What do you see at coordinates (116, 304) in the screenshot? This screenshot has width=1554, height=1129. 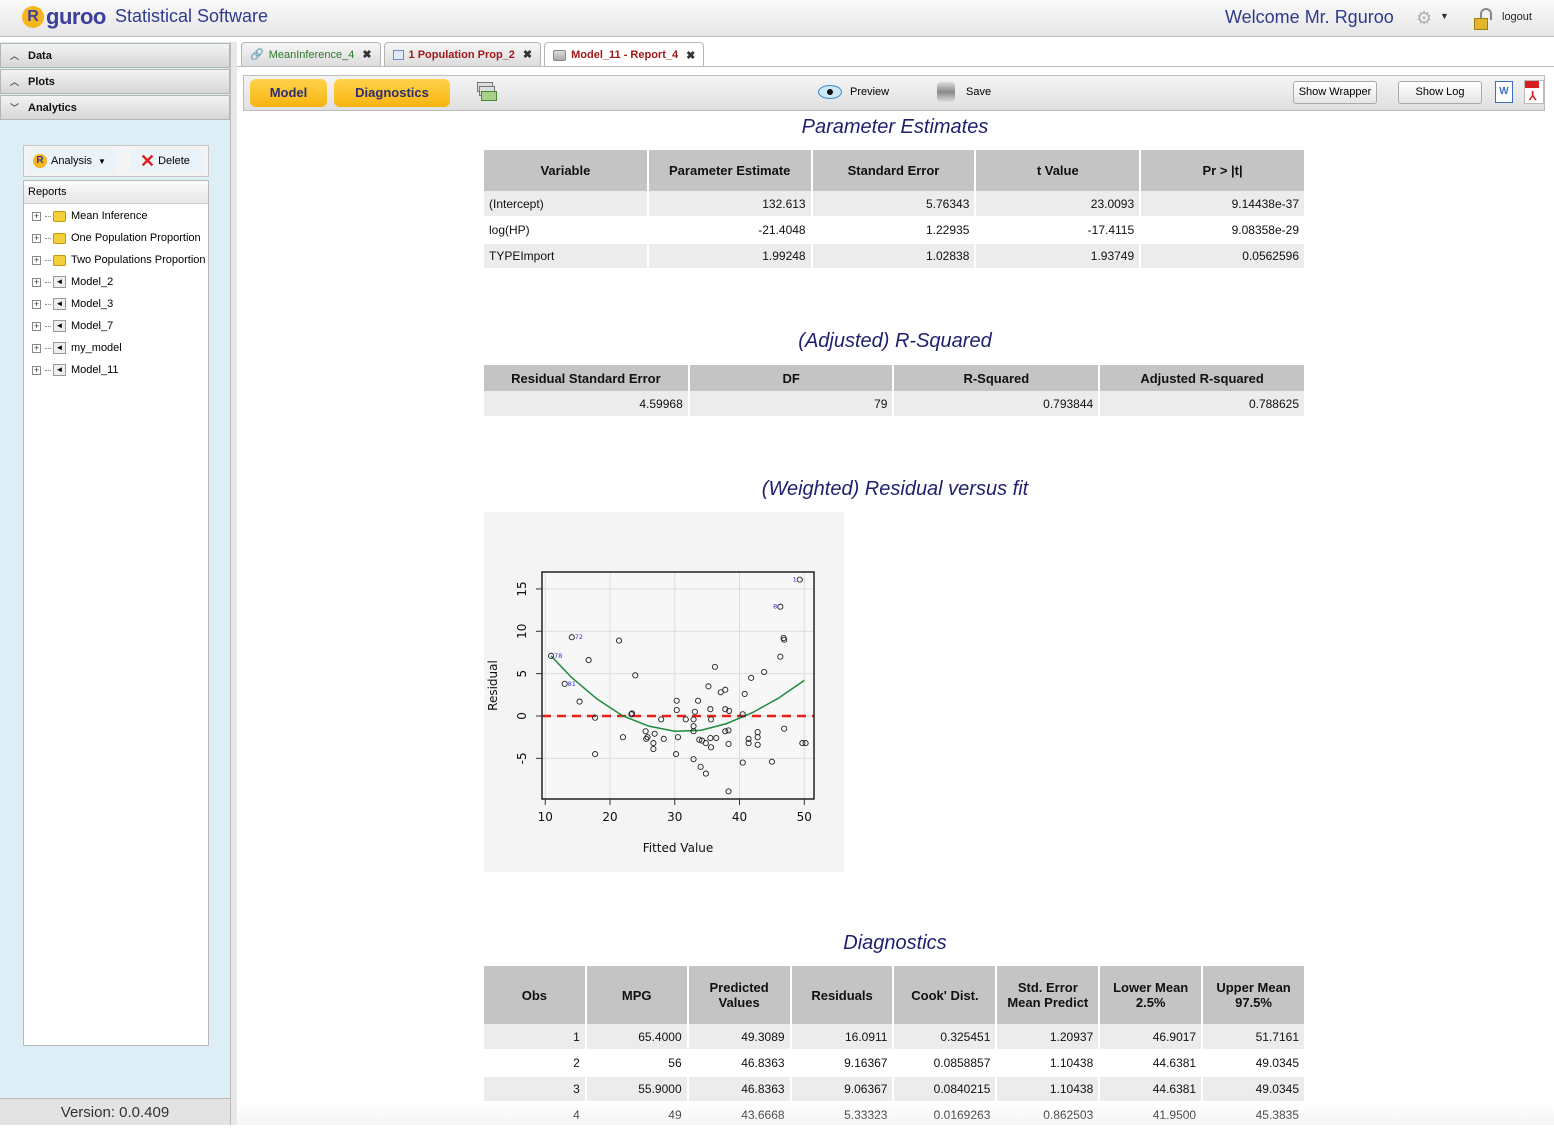 I see `tree-item: + ◄ Model_3` at bounding box center [116, 304].